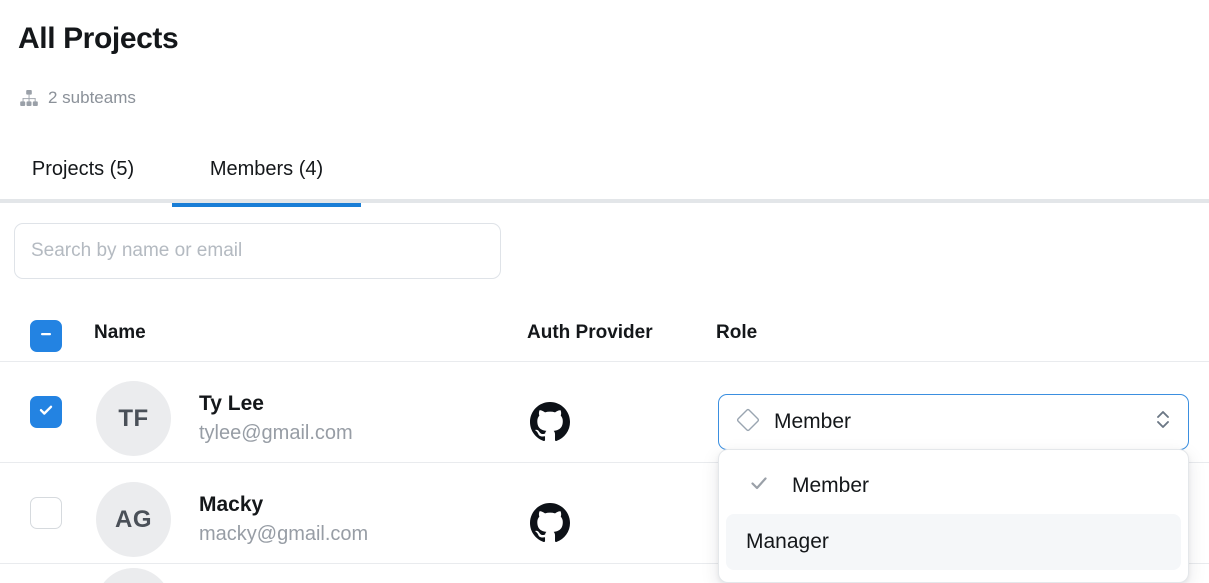  Describe the element at coordinates (133, 519) in the screenshot. I see `avatar: AG` at that location.